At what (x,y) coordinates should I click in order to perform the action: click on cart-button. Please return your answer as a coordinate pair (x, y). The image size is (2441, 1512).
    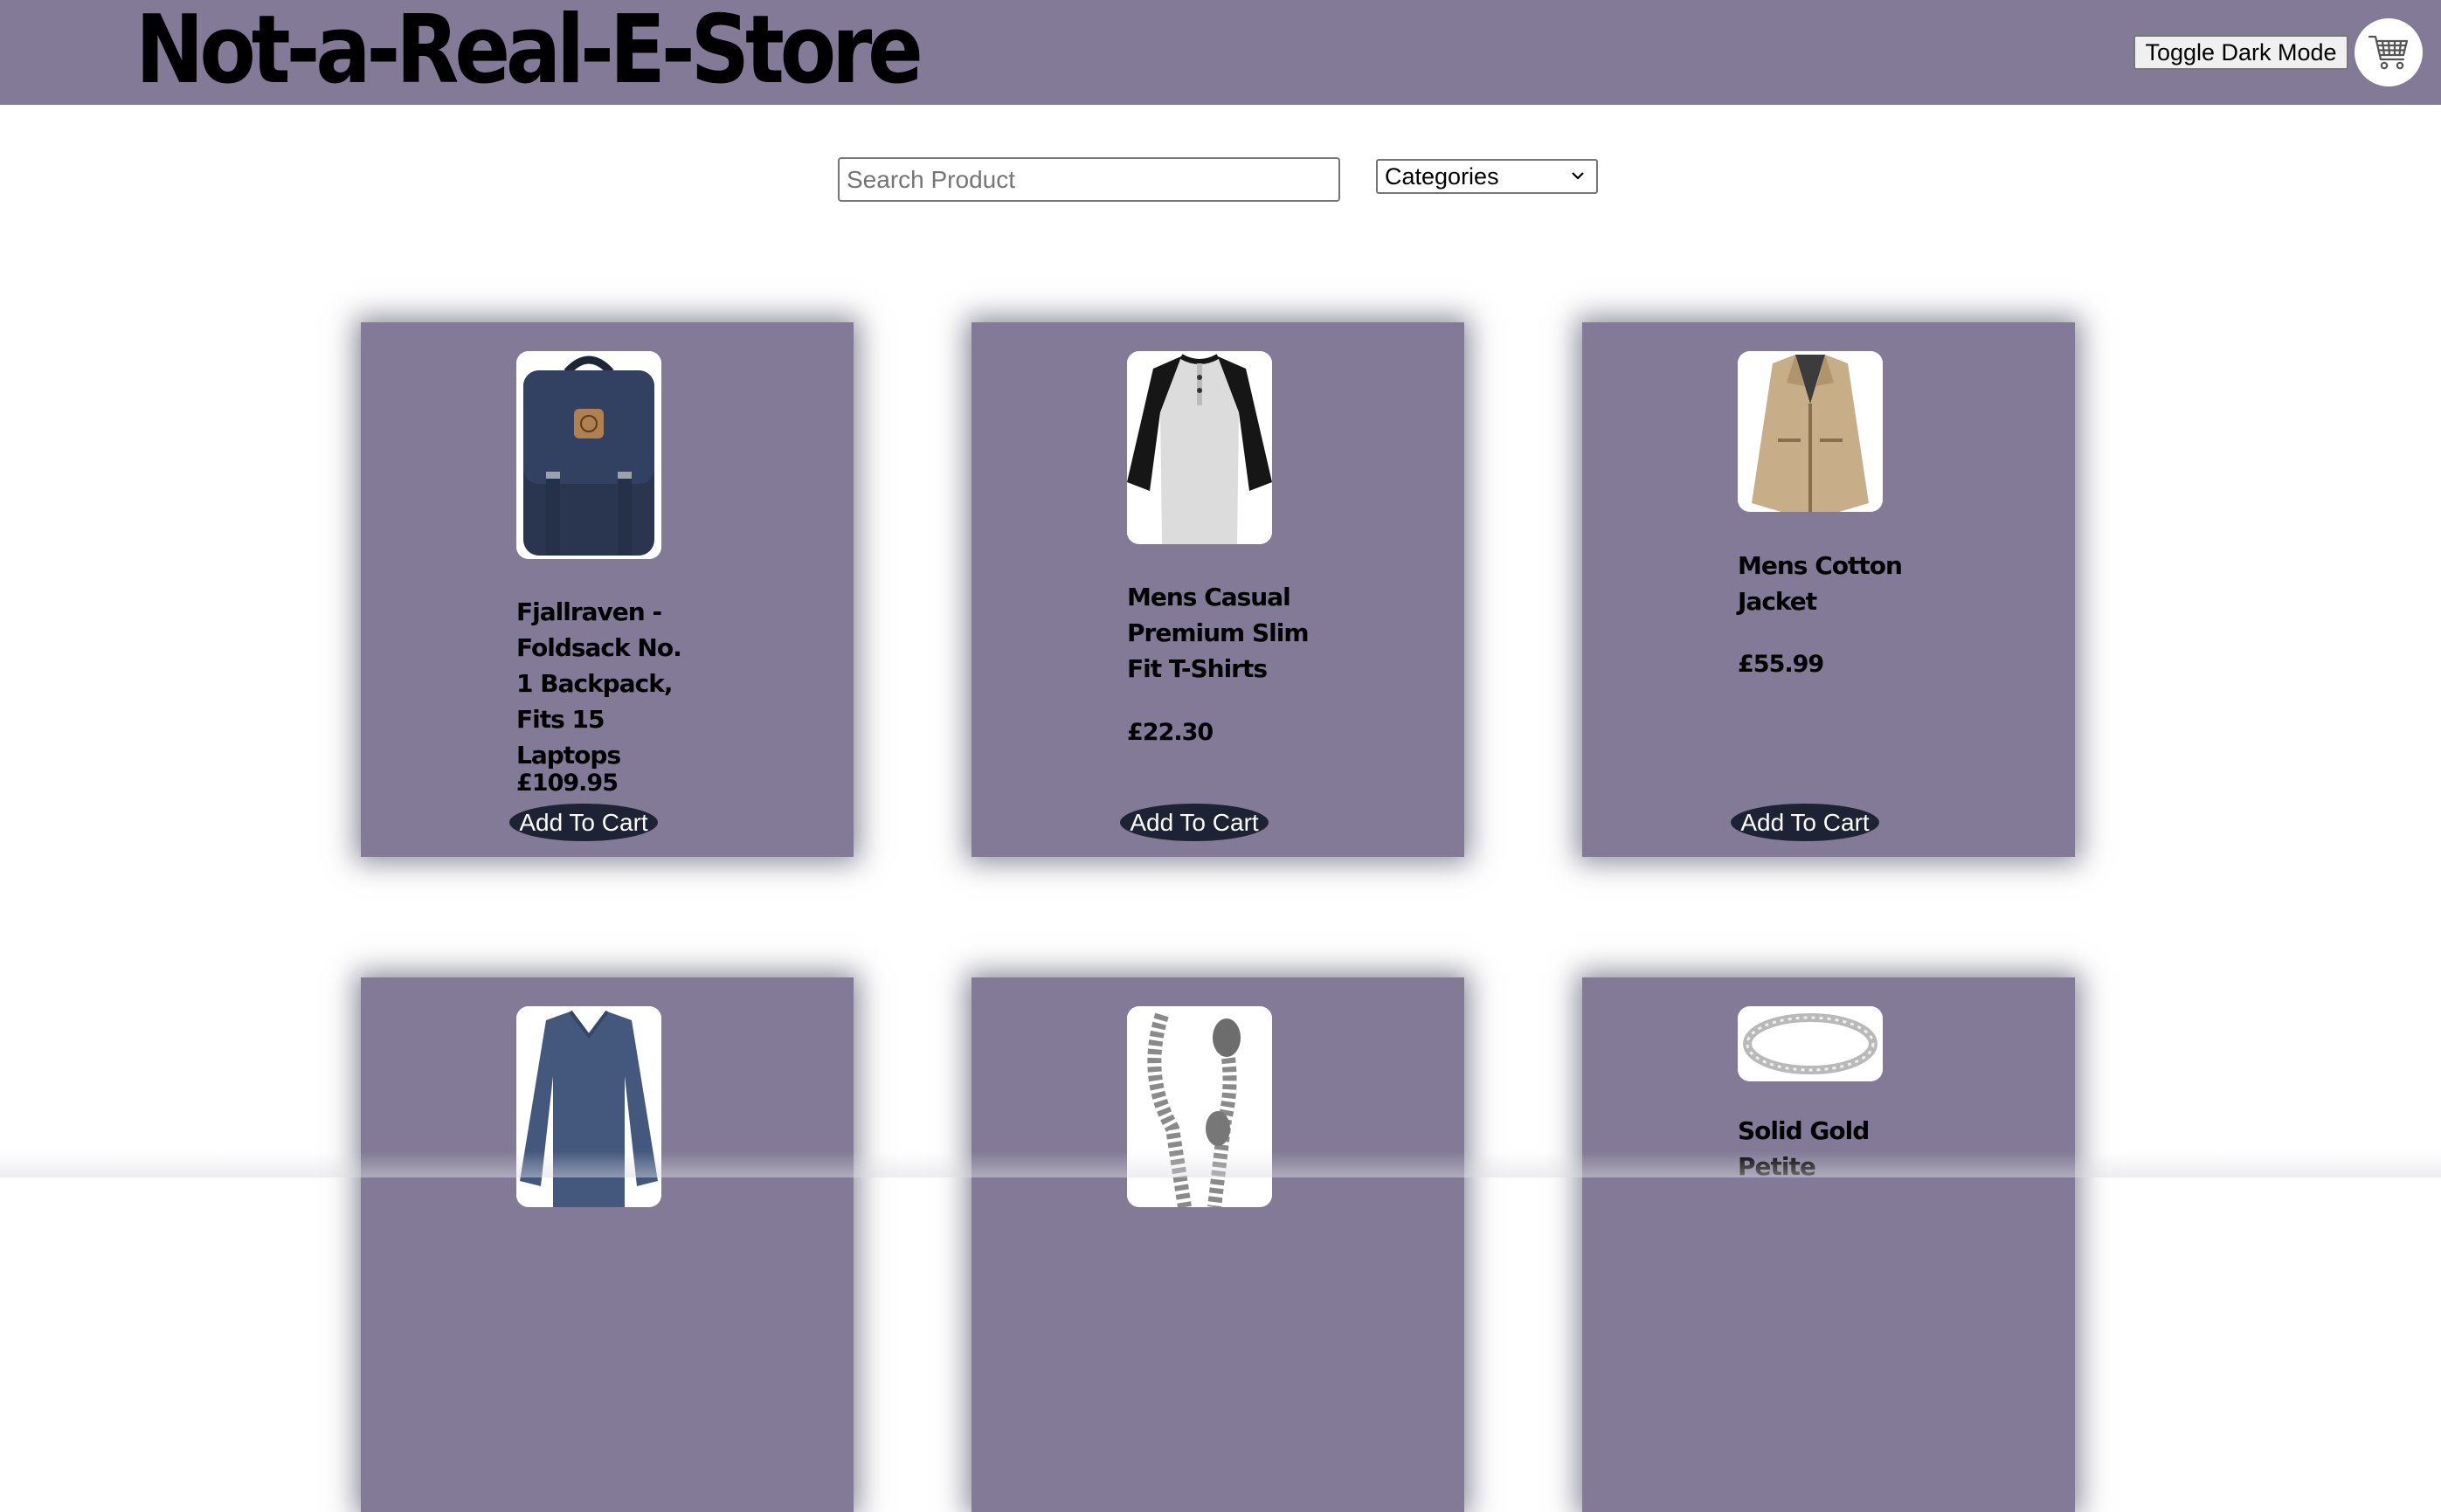
    Looking at the image, I should click on (2389, 52).